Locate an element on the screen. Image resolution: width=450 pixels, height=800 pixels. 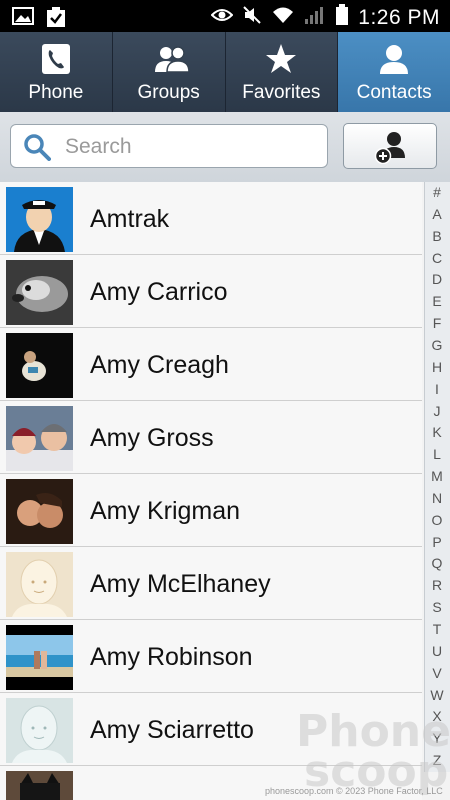
contact-name: Amy Sciarretto is located at coordinates (172, 730).